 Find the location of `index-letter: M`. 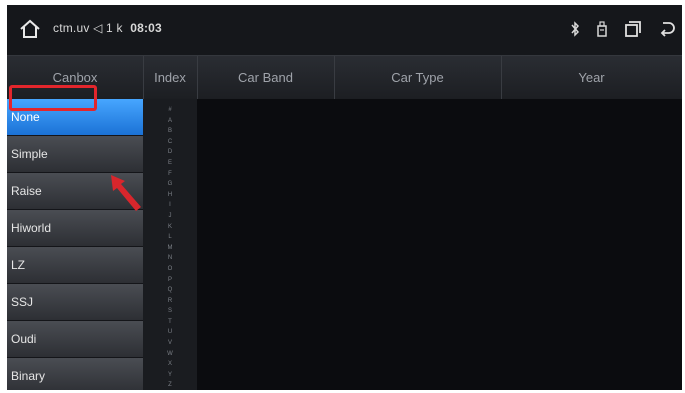

index-letter: M is located at coordinates (170, 248).